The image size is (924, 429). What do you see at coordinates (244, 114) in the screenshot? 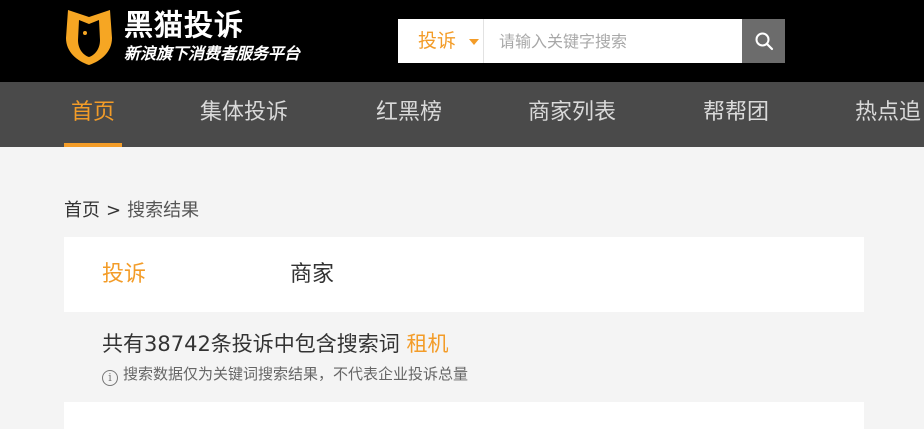
I see `nav-item-group-complaints: 集体投诉` at bounding box center [244, 114].